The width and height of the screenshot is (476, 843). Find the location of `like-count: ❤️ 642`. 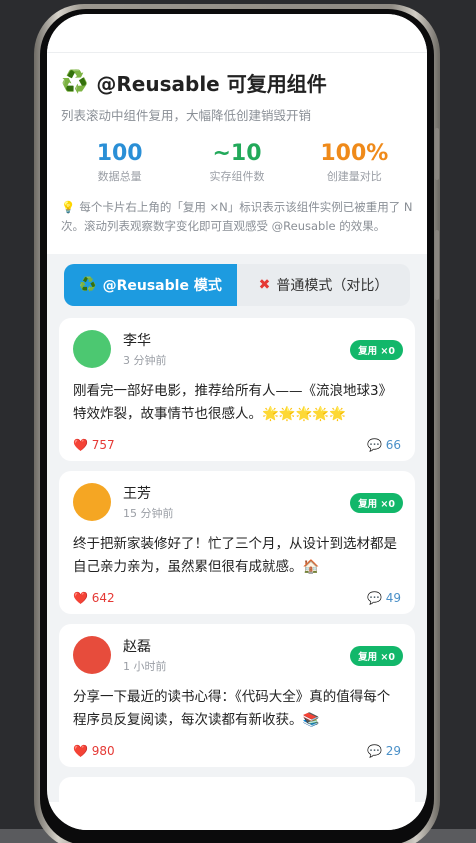

like-count: ❤️ 642 is located at coordinates (94, 598).